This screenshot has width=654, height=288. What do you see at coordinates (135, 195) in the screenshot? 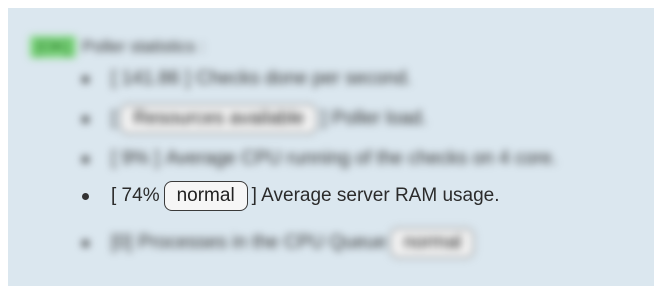
I see `item-prefix: [ 74%` at bounding box center [135, 195].